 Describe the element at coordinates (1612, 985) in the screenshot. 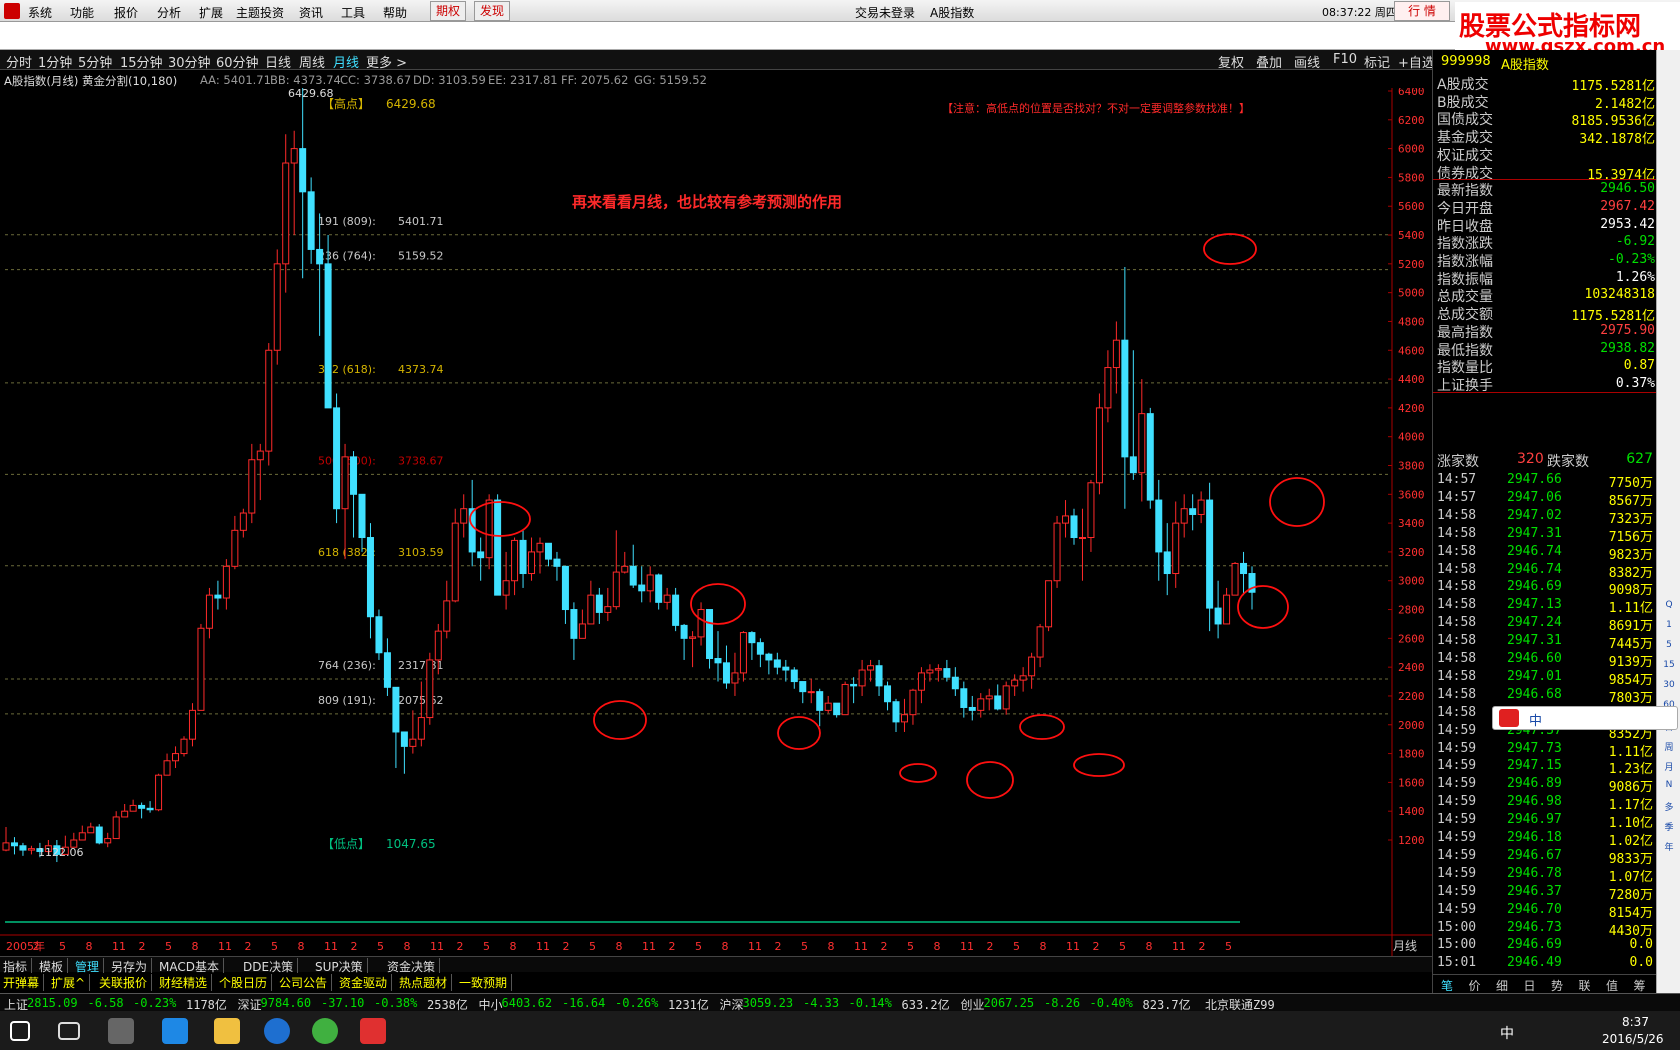

I see `side-tab: 值` at that location.